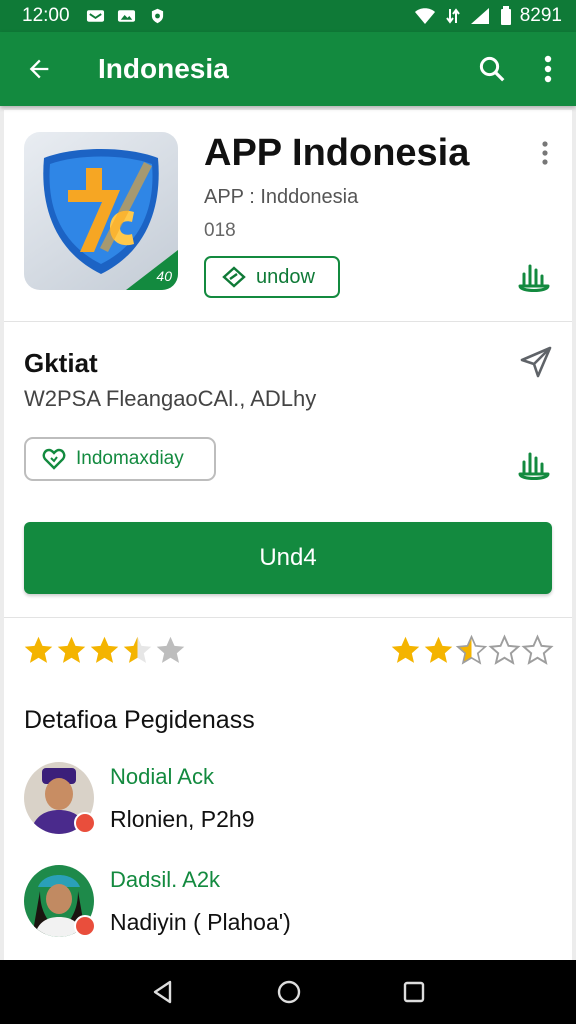 The width and height of the screenshot is (576, 1024). I want to click on overflow-menu-button, so click(548, 69).